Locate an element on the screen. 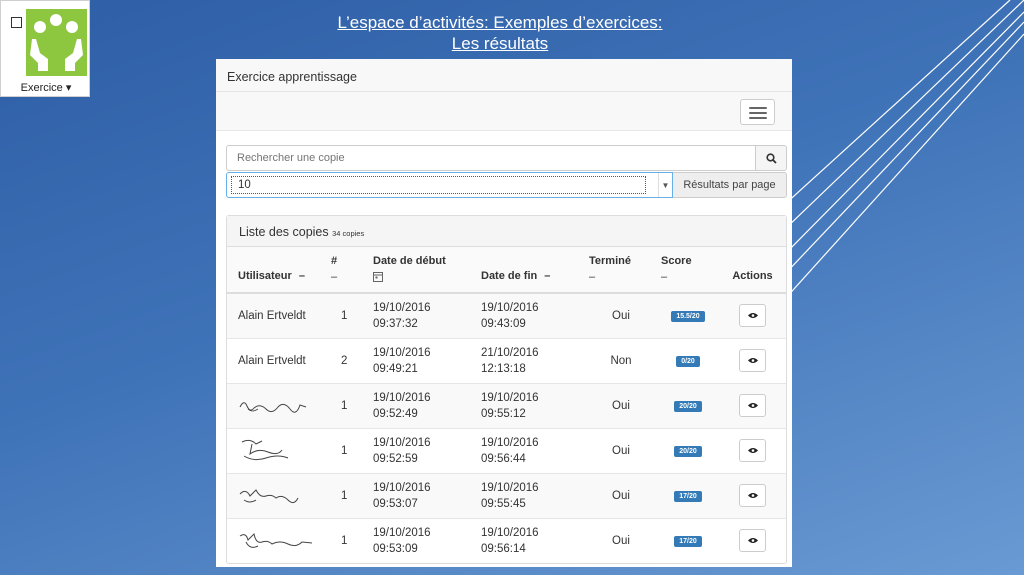 This screenshot has height=575, width=1024. exercice-logo-menu: Exercice ▾ is located at coordinates (45, 48).